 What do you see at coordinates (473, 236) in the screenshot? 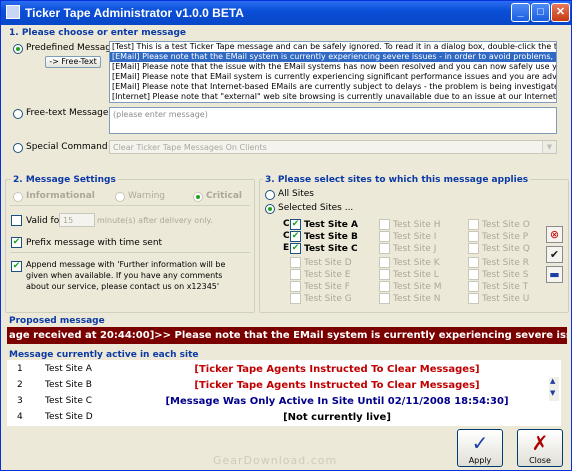
I see `site-checkbox-p` at bounding box center [473, 236].